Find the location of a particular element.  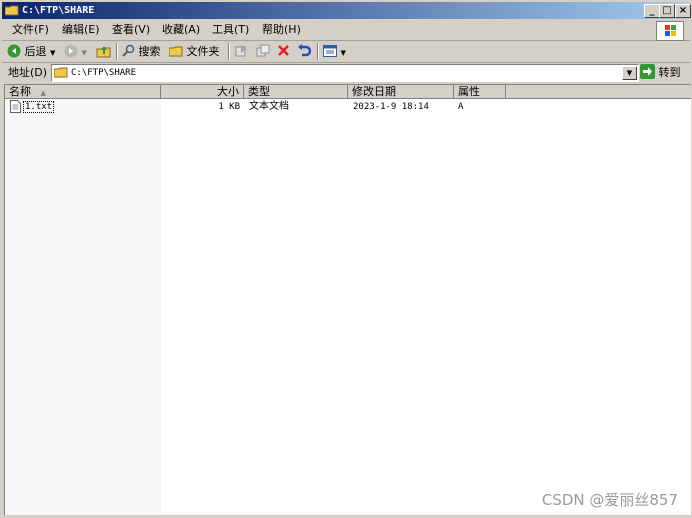

address-label: 地址(D) is located at coordinates (28, 72).